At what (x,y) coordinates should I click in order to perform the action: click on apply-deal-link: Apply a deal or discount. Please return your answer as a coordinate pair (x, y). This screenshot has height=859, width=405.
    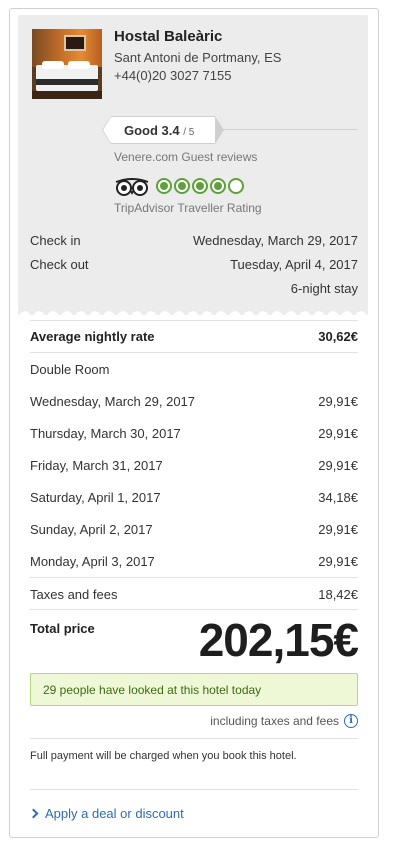
    Looking at the image, I should click on (106, 813).